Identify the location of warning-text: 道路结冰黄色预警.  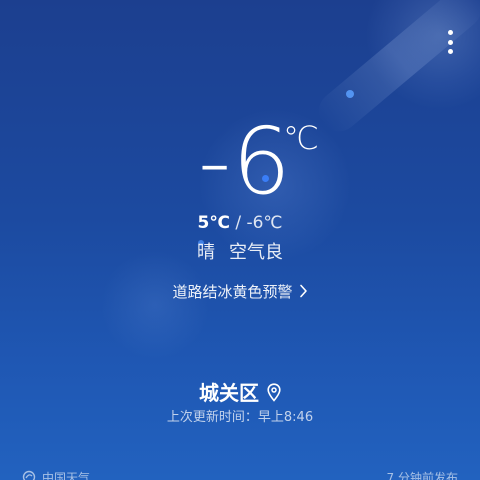
(232, 292).